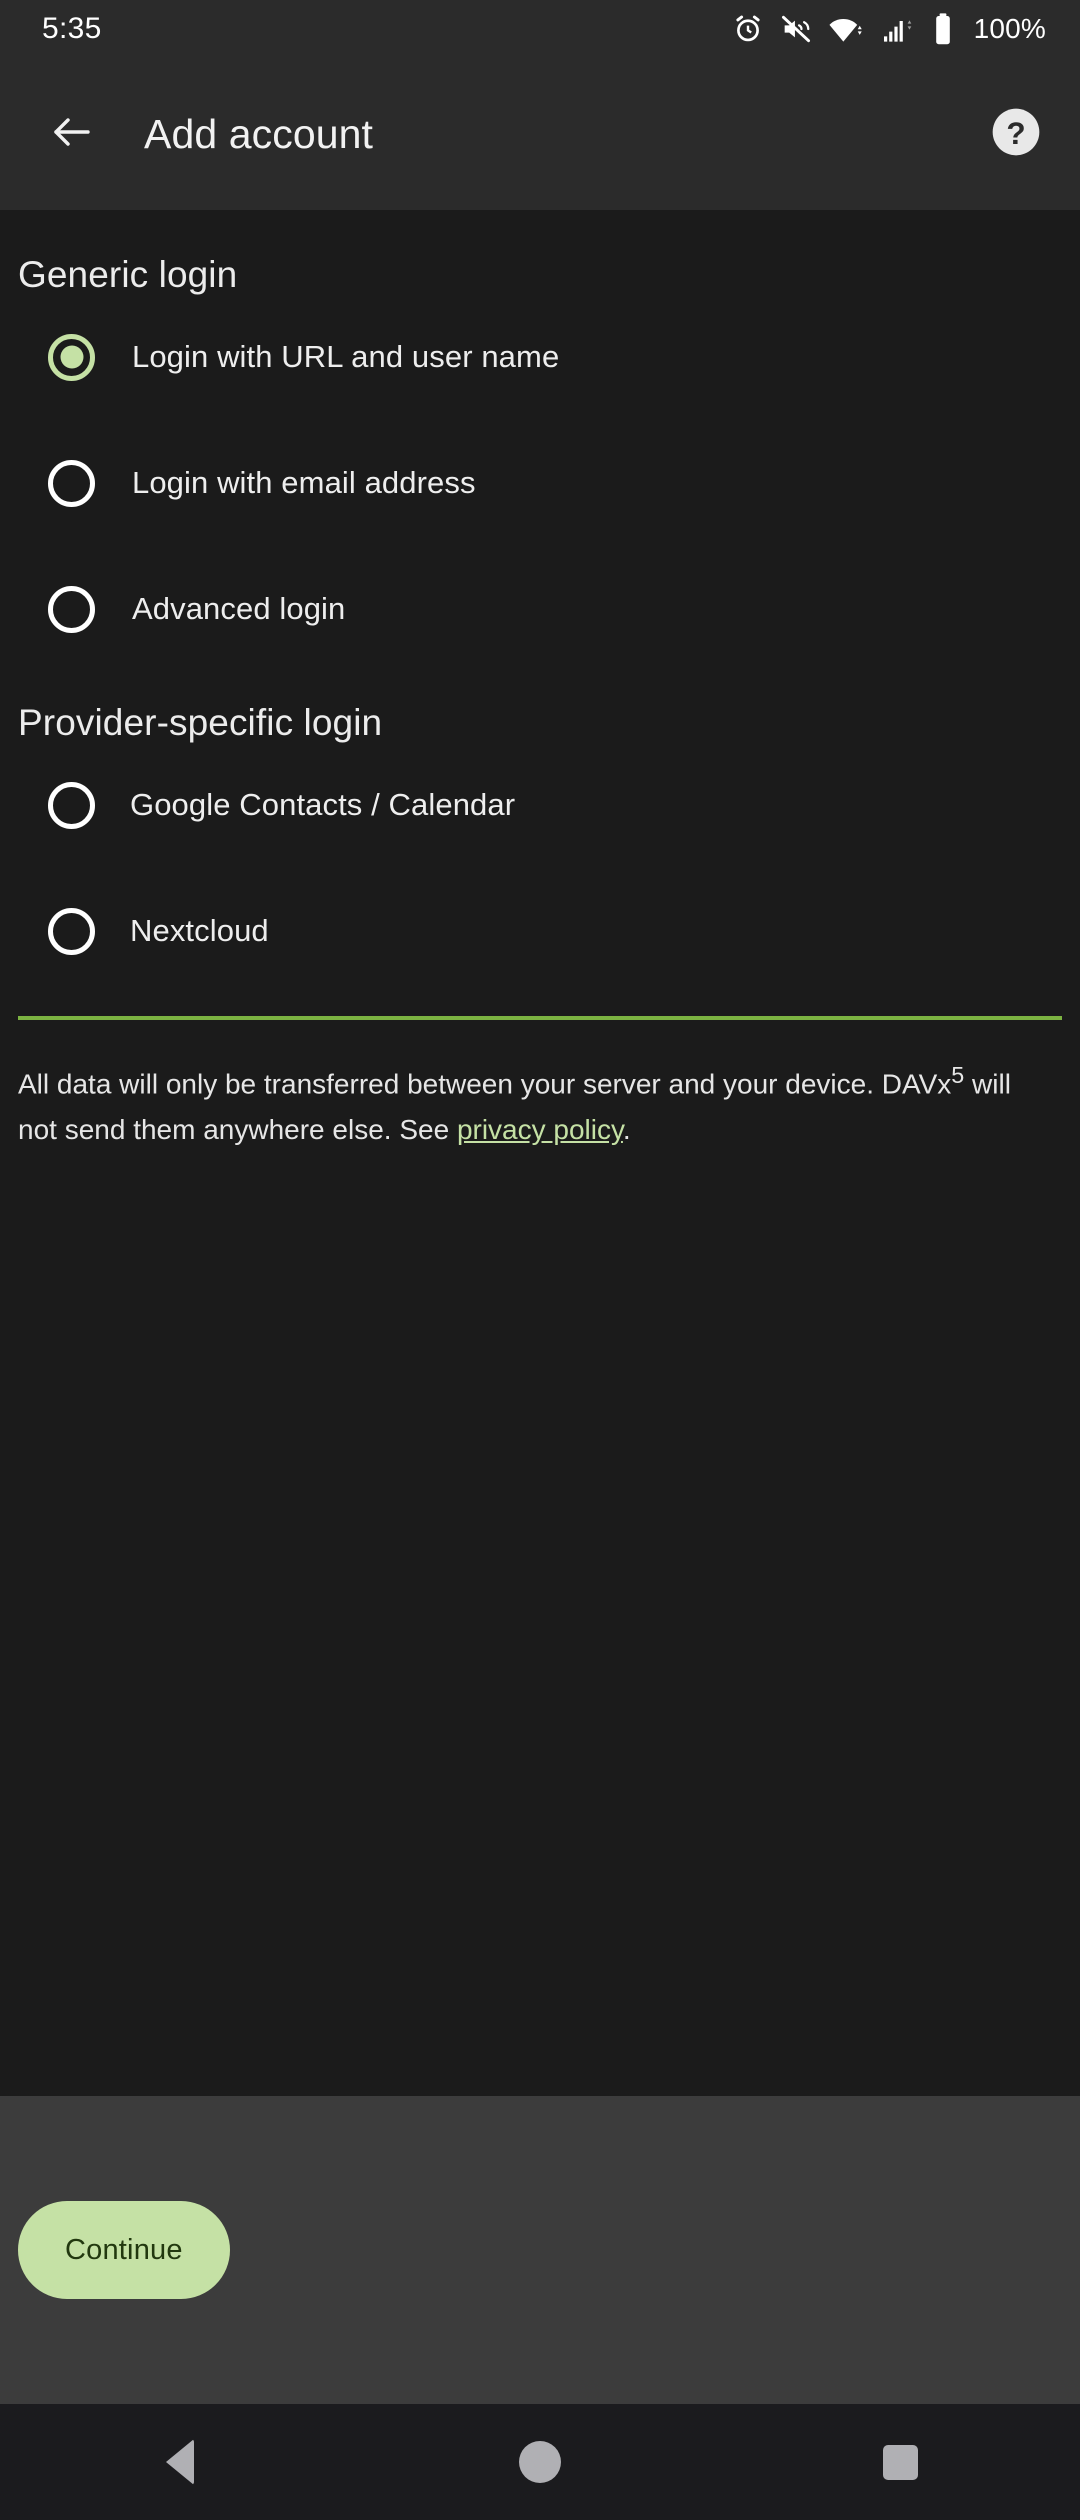 The image size is (1080, 2520). I want to click on privacy-text-after: ., so click(626, 1130).